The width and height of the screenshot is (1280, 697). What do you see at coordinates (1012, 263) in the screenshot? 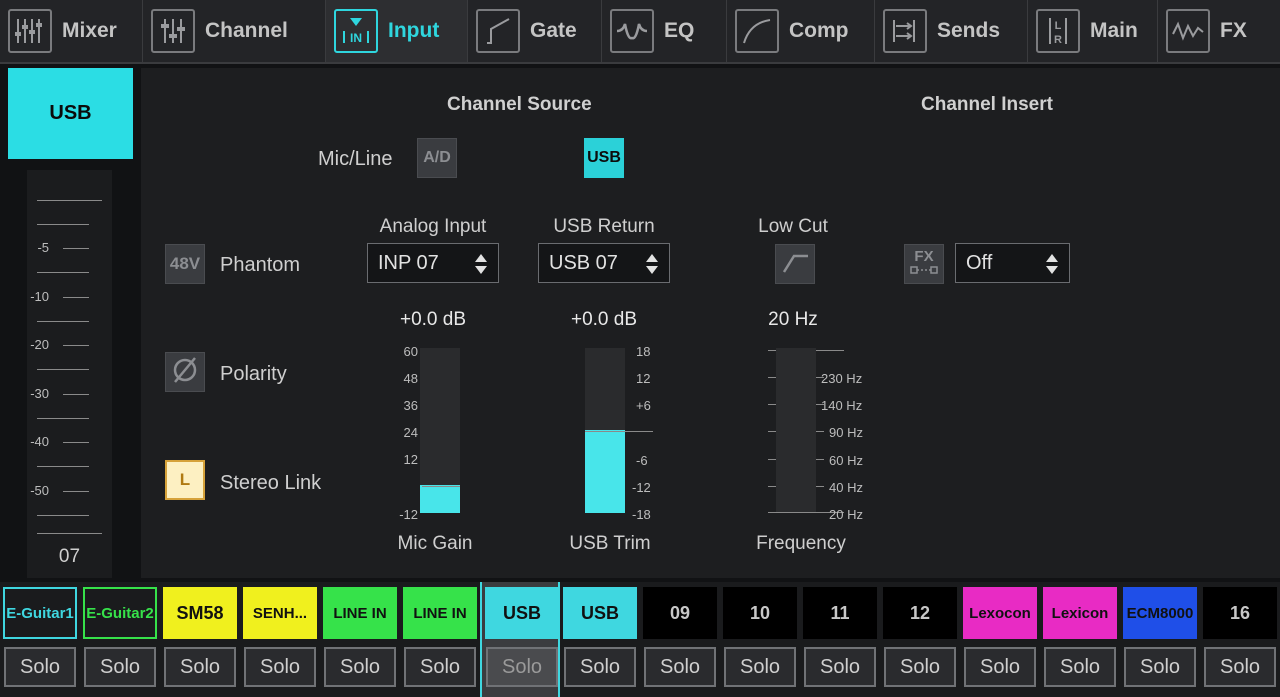
I see `insert-fx-select: Off` at bounding box center [1012, 263].